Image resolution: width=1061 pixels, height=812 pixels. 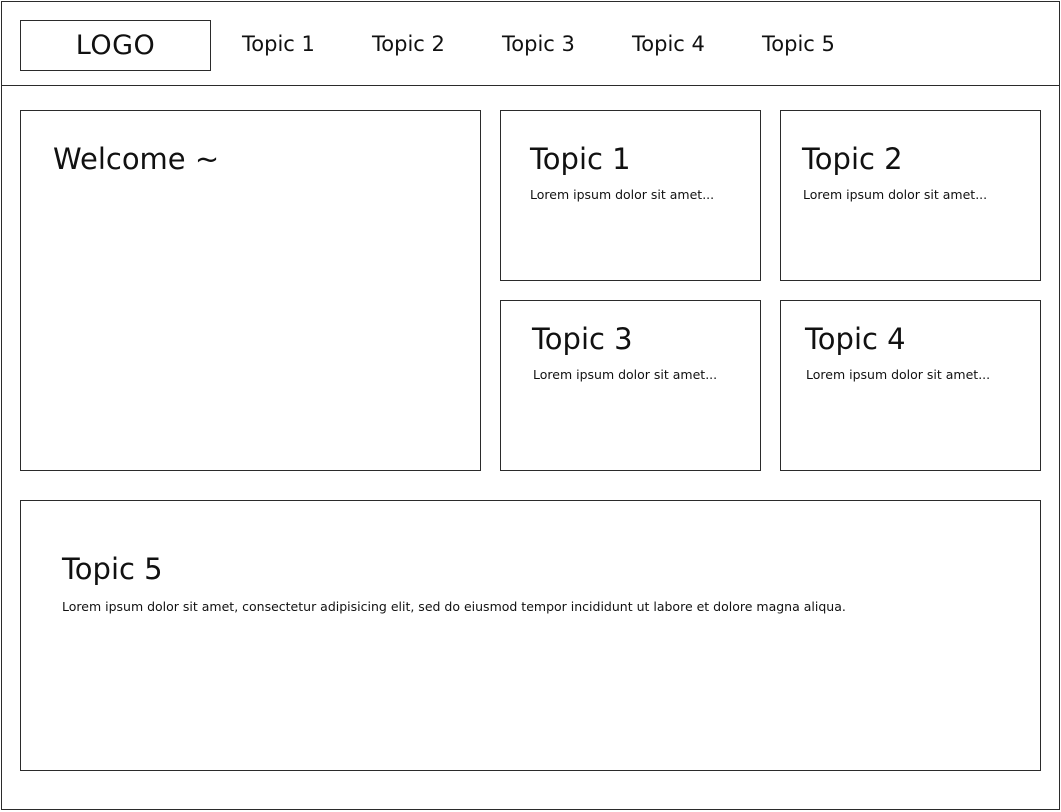 I want to click on topic-5-title: Topic 5, so click(x=112, y=569).